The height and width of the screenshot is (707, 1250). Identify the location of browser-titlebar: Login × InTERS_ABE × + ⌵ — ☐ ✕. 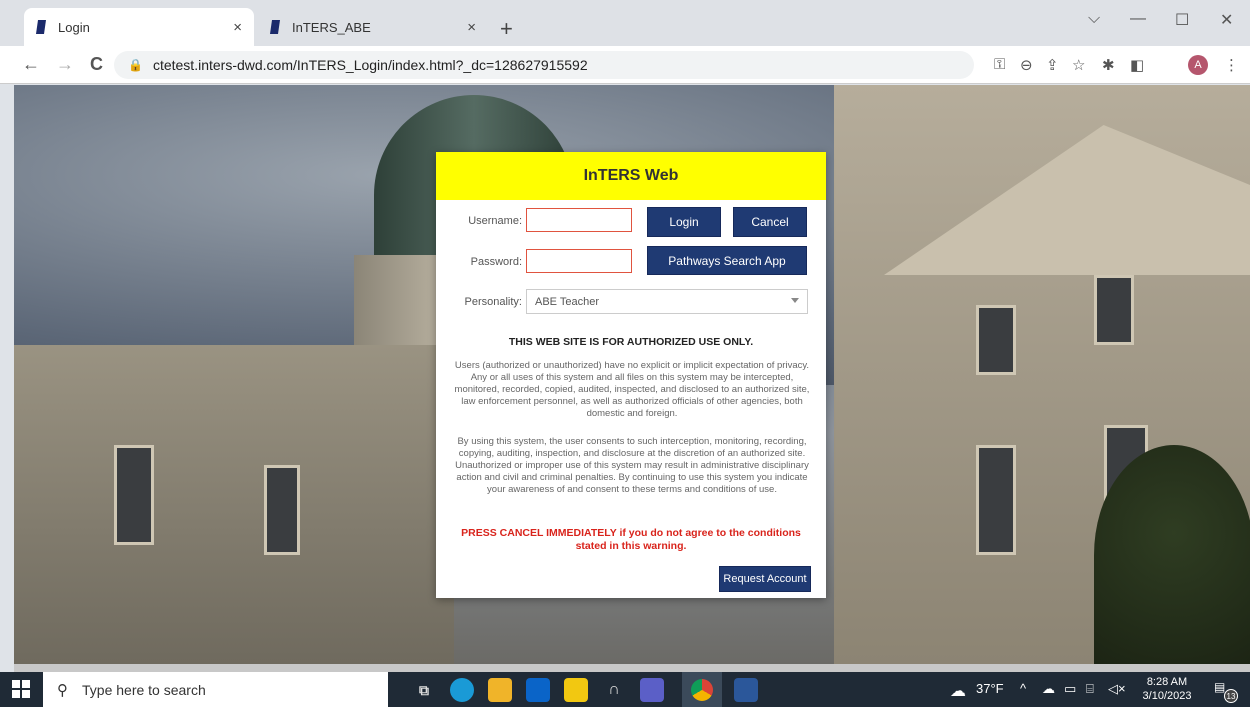
(625, 23).